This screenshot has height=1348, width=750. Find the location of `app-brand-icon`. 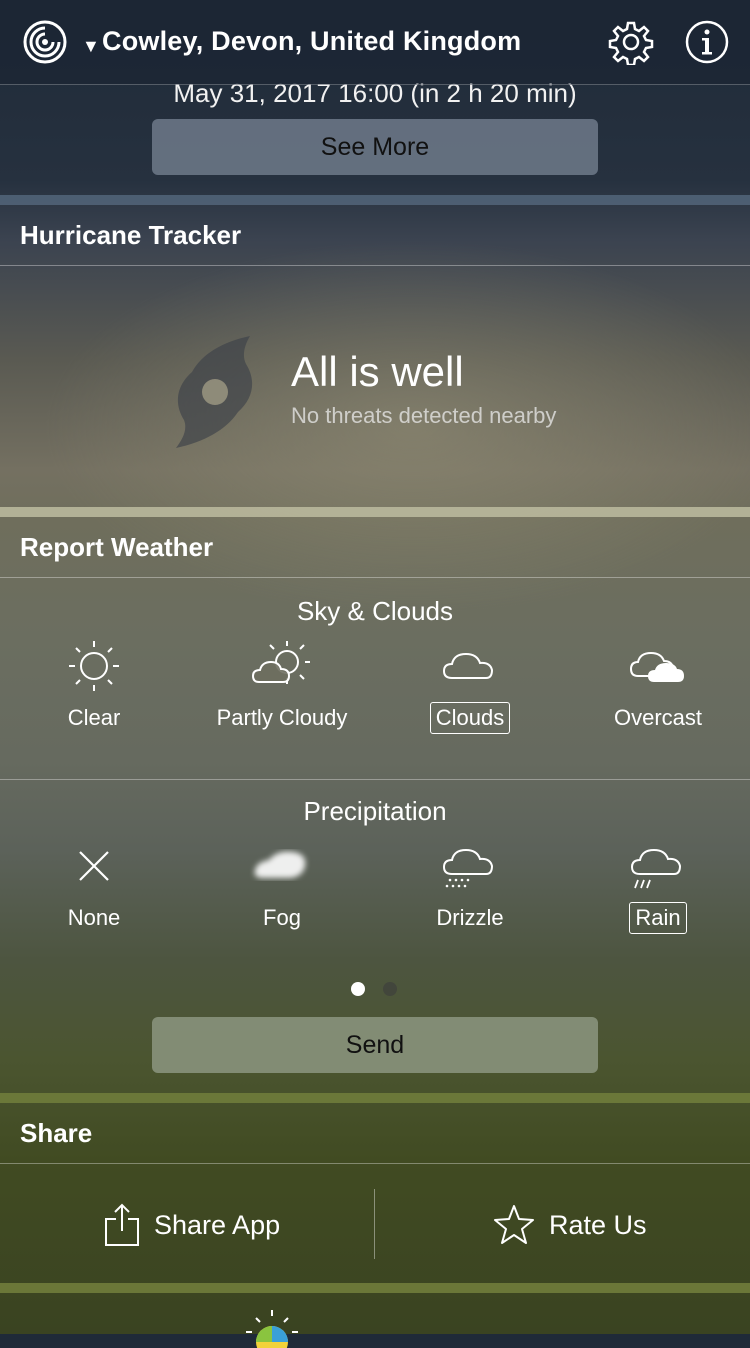

app-brand-icon is located at coordinates (272, 1329).